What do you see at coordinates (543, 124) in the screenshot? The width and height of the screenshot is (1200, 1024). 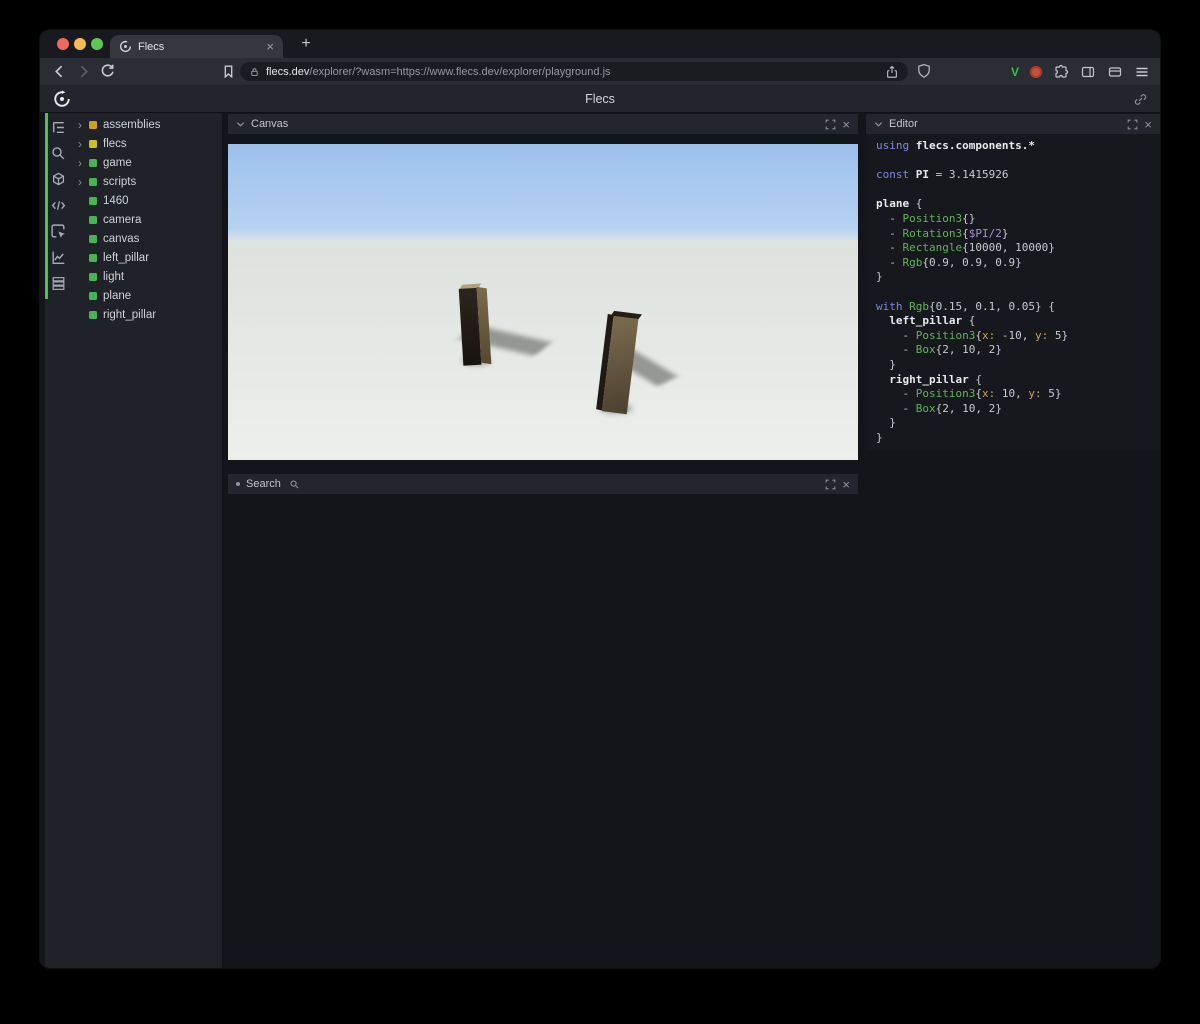 I see `canvas-panel-header: Canvas ×` at bounding box center [543, 124].